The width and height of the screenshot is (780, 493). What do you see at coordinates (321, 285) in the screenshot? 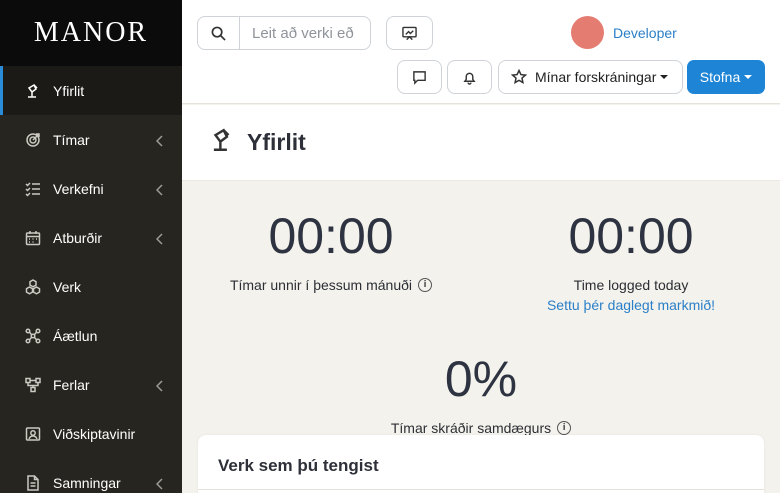
I see `stat-label: Tímar unnir í þessum mánuði` at bounding box center [321, 285].